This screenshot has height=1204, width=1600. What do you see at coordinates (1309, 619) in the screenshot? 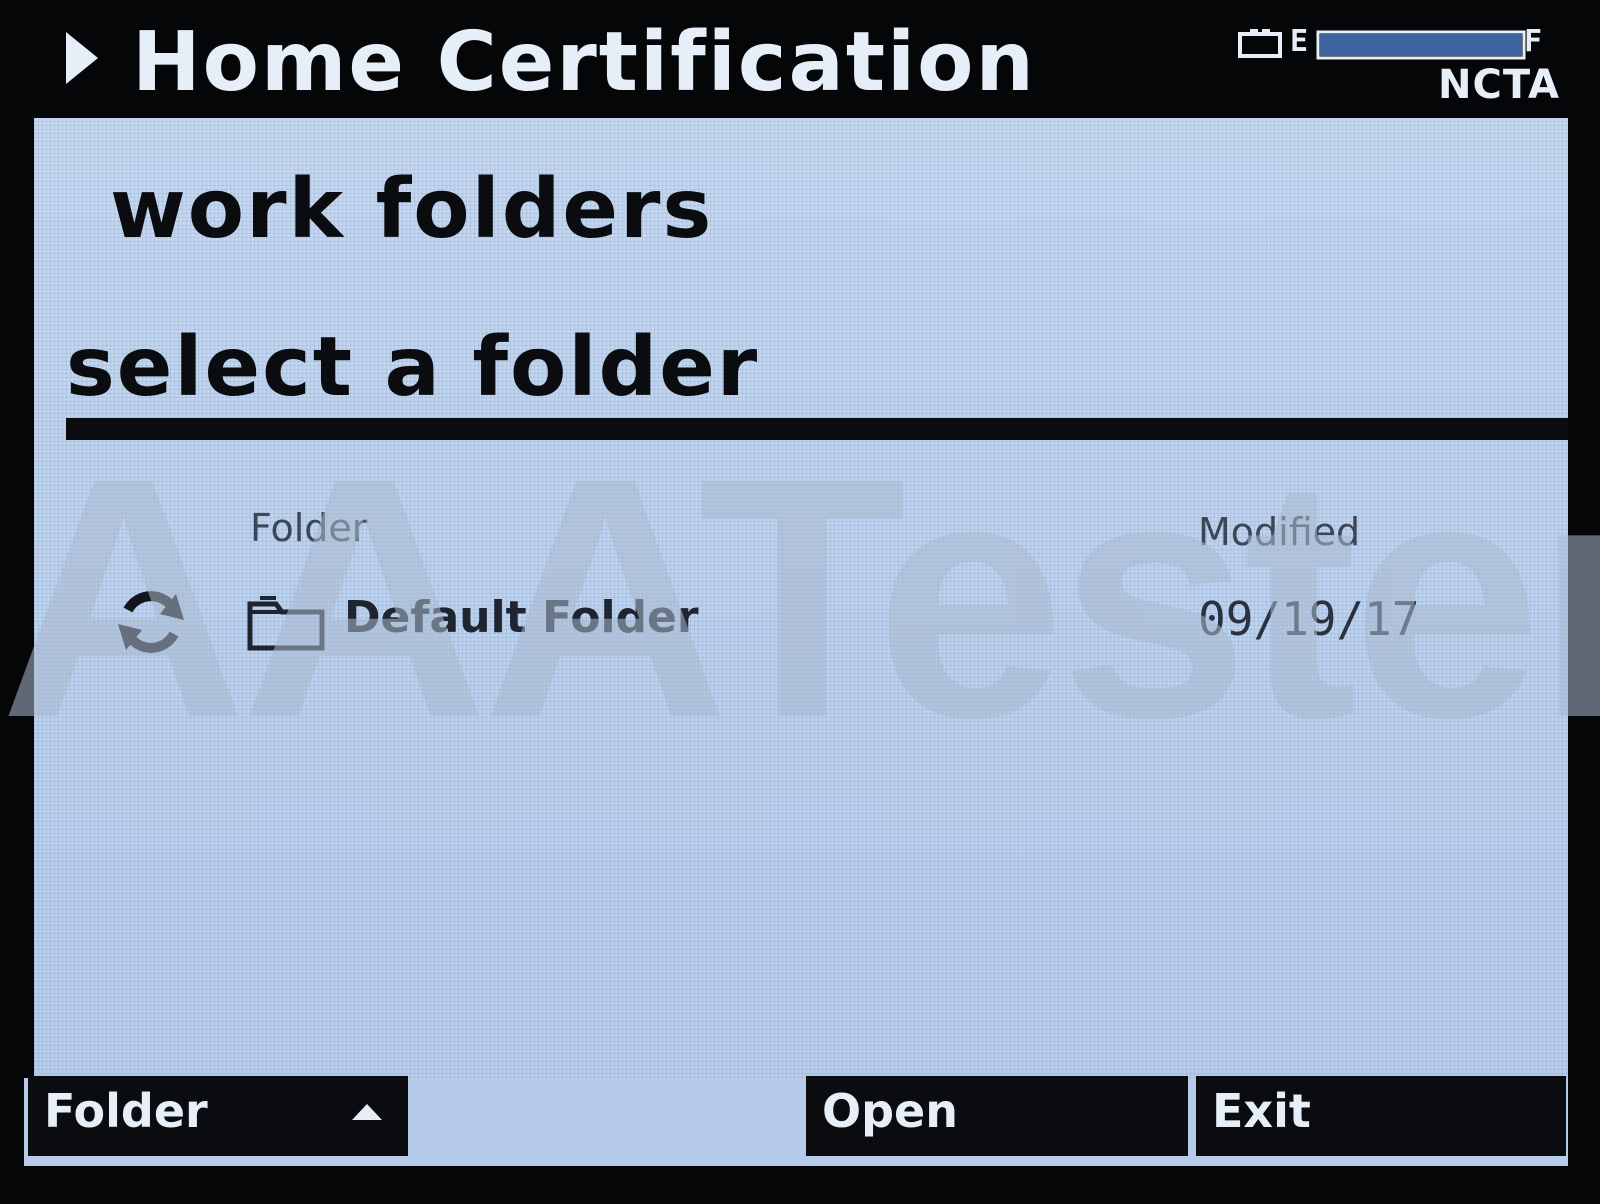
I see `folder-modified: 09/19/17` at bounding box center [1309, 619].